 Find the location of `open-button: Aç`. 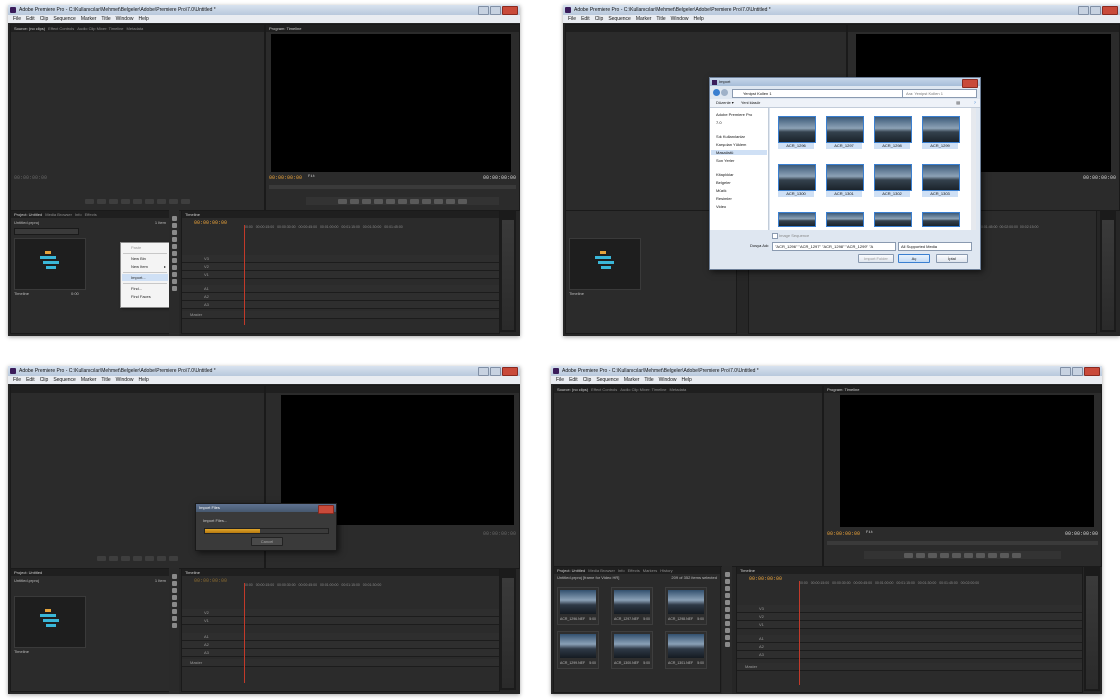

open-button: Aç is located at coordinates (914, 258).